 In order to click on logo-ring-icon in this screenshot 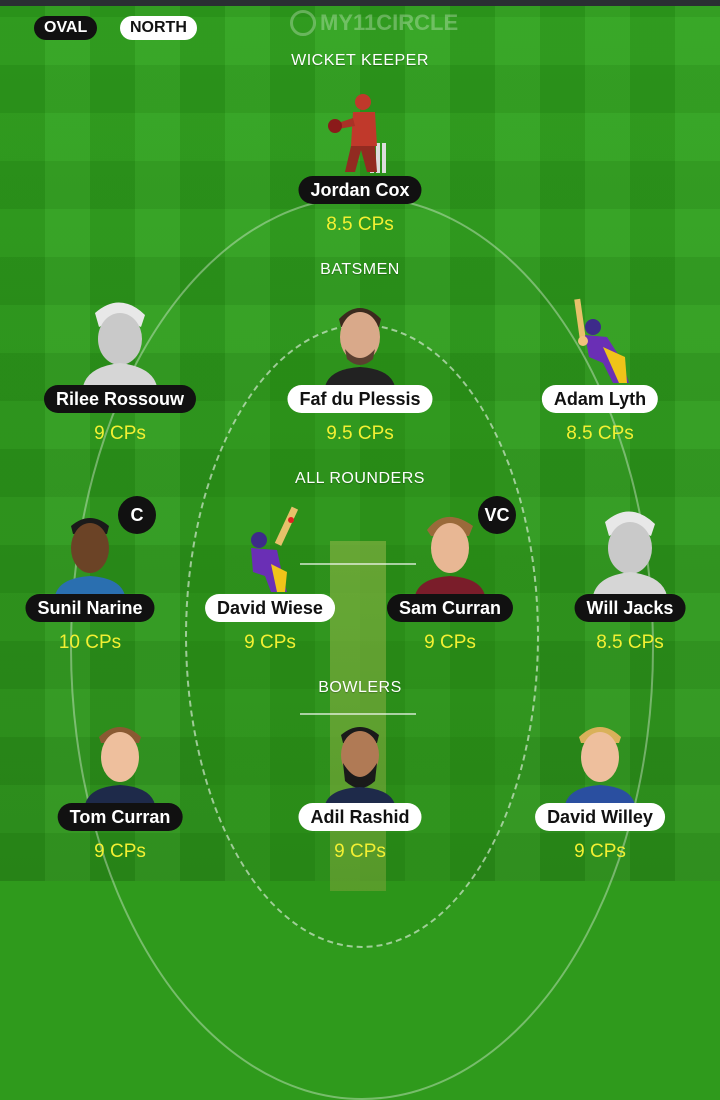, I will do `click(303, 23)`.